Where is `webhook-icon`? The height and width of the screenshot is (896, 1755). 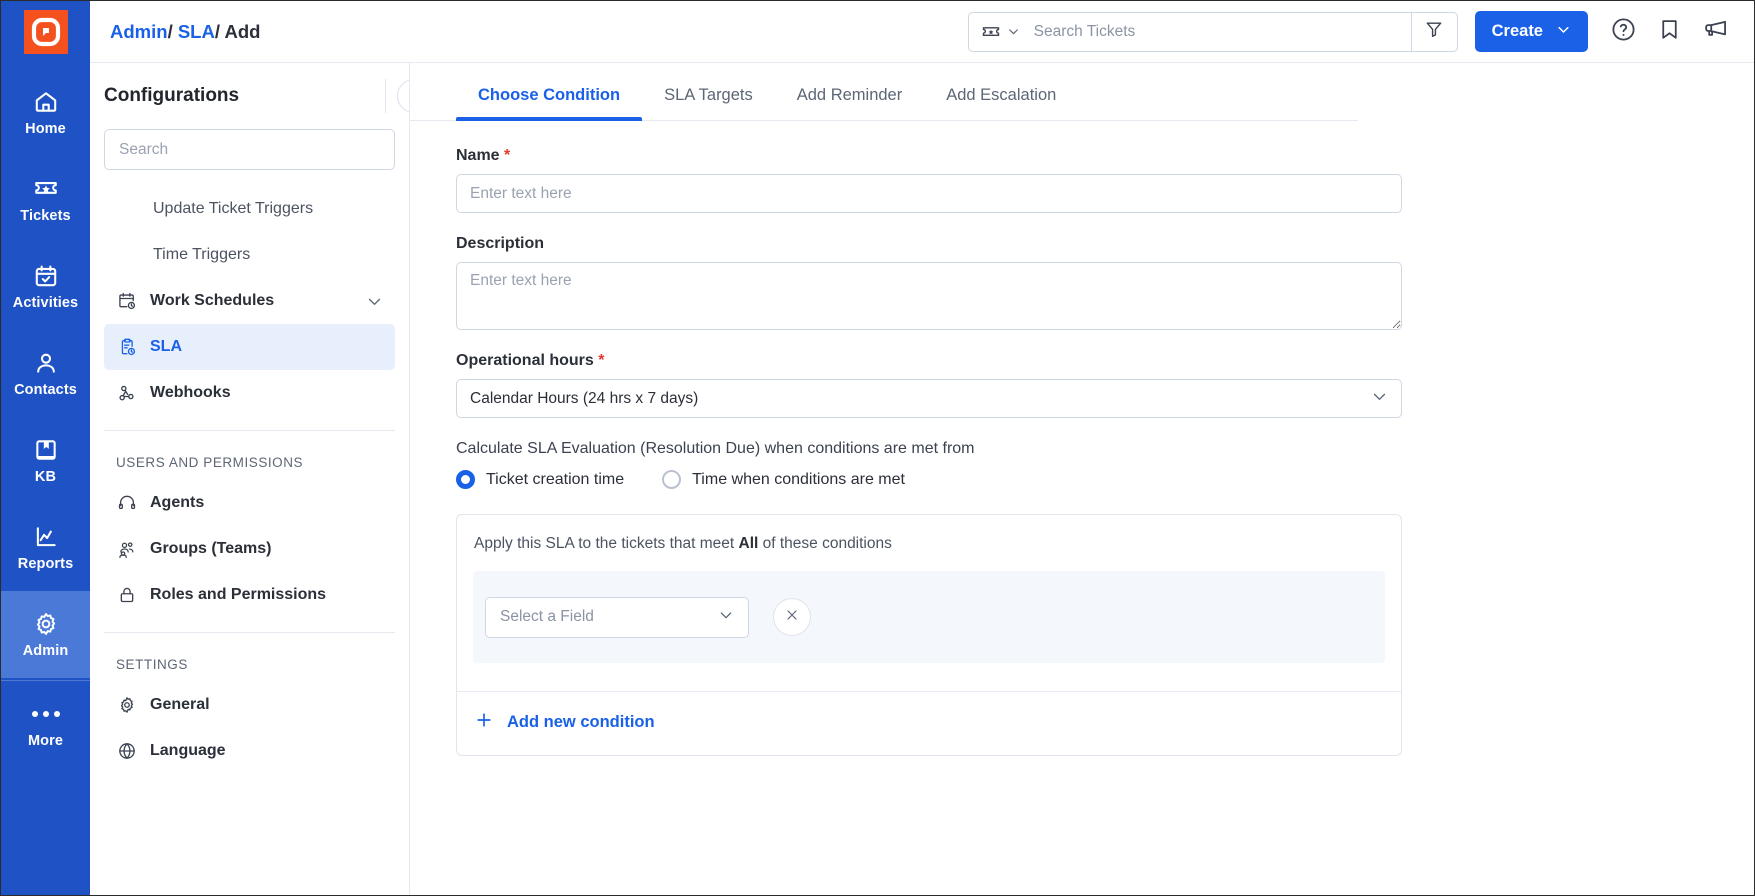
webhook-icon is located at coordinates (126, 393).